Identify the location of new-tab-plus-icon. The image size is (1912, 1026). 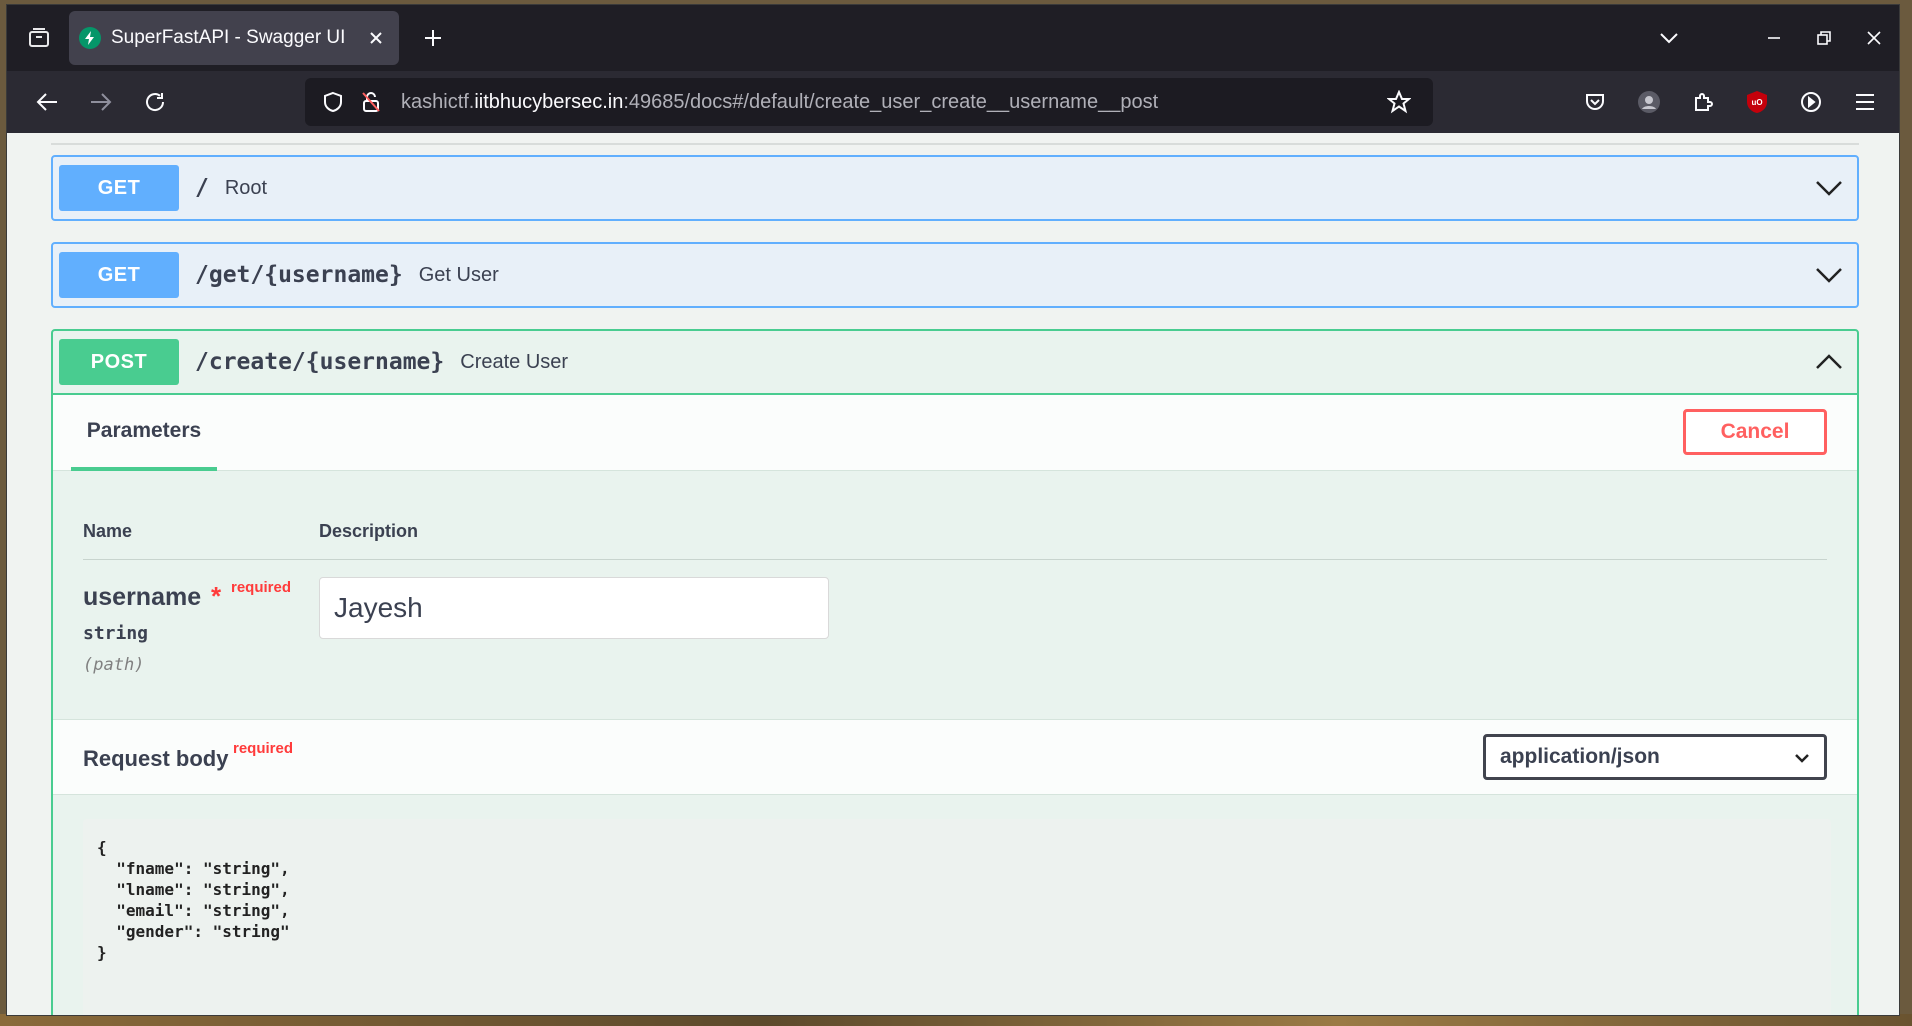
(433, 38).